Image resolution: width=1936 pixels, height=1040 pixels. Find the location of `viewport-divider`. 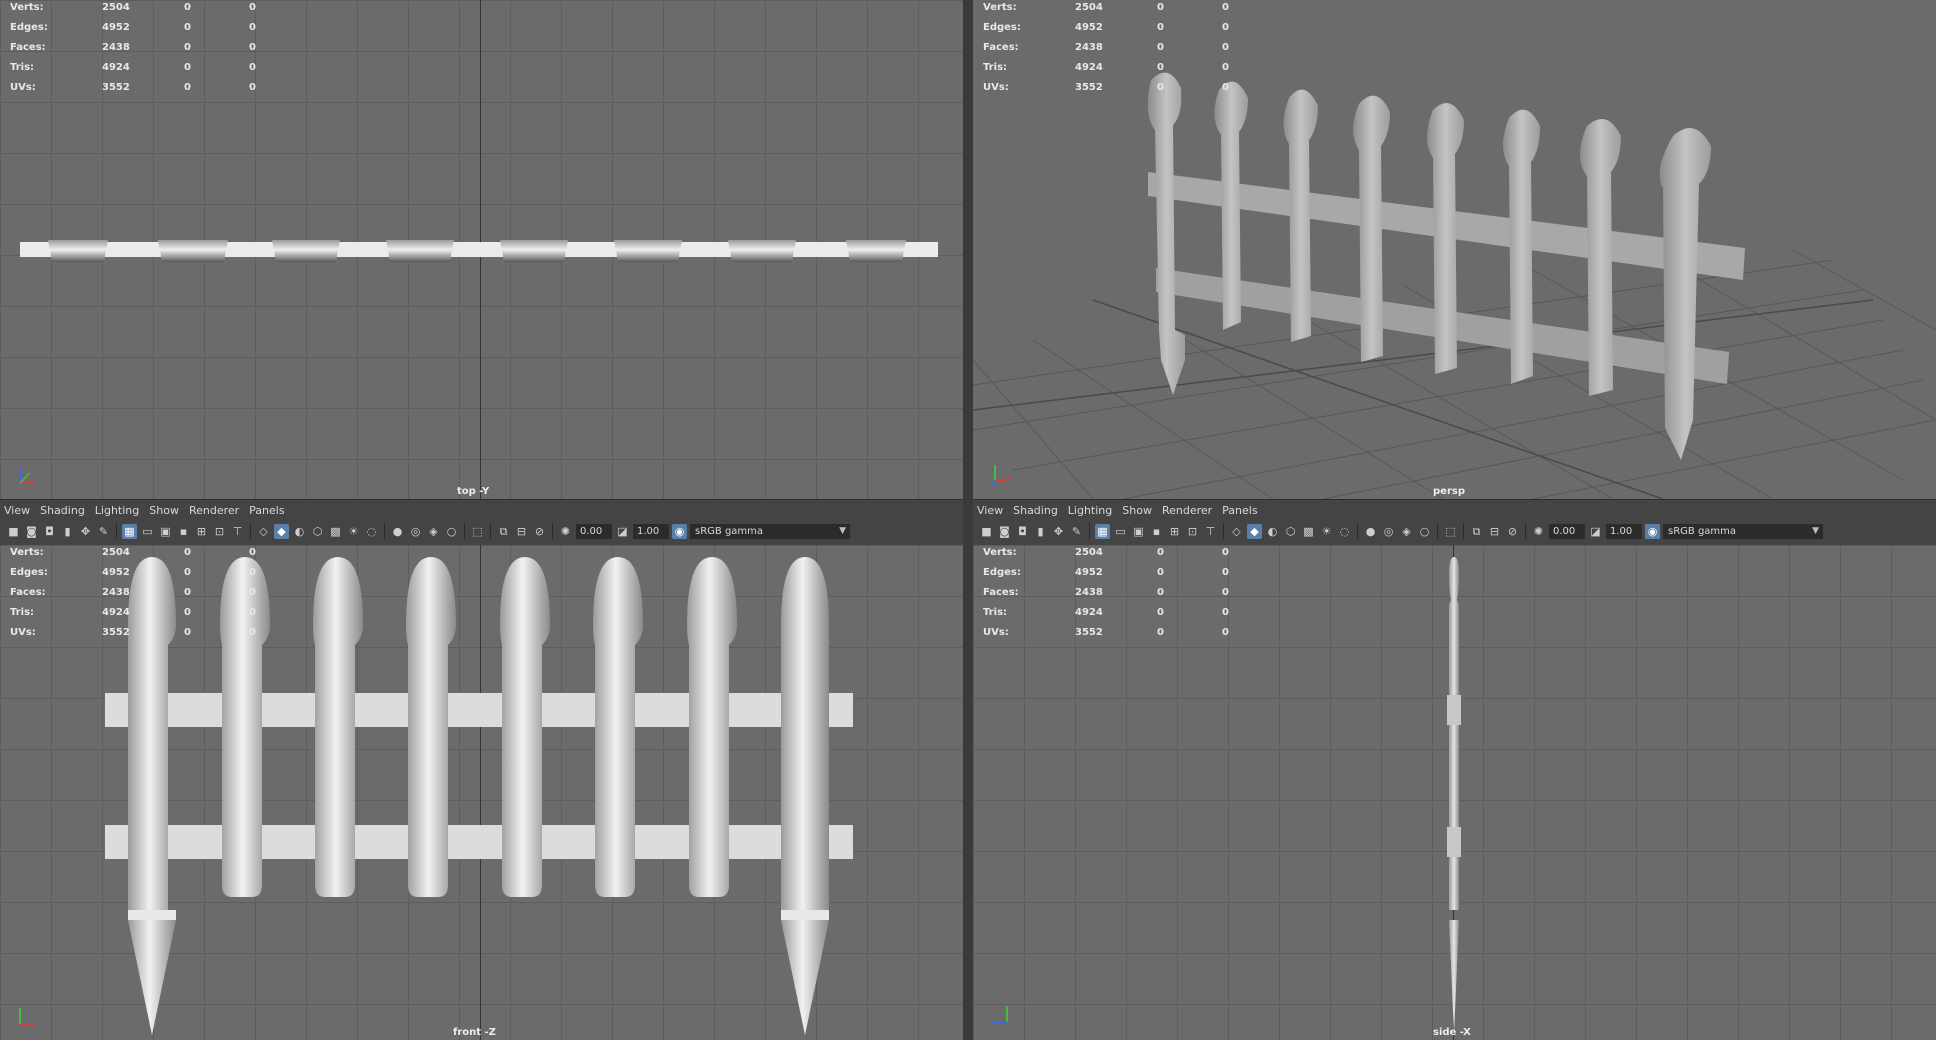

viewport-divider is located at coordinates (968, 520).